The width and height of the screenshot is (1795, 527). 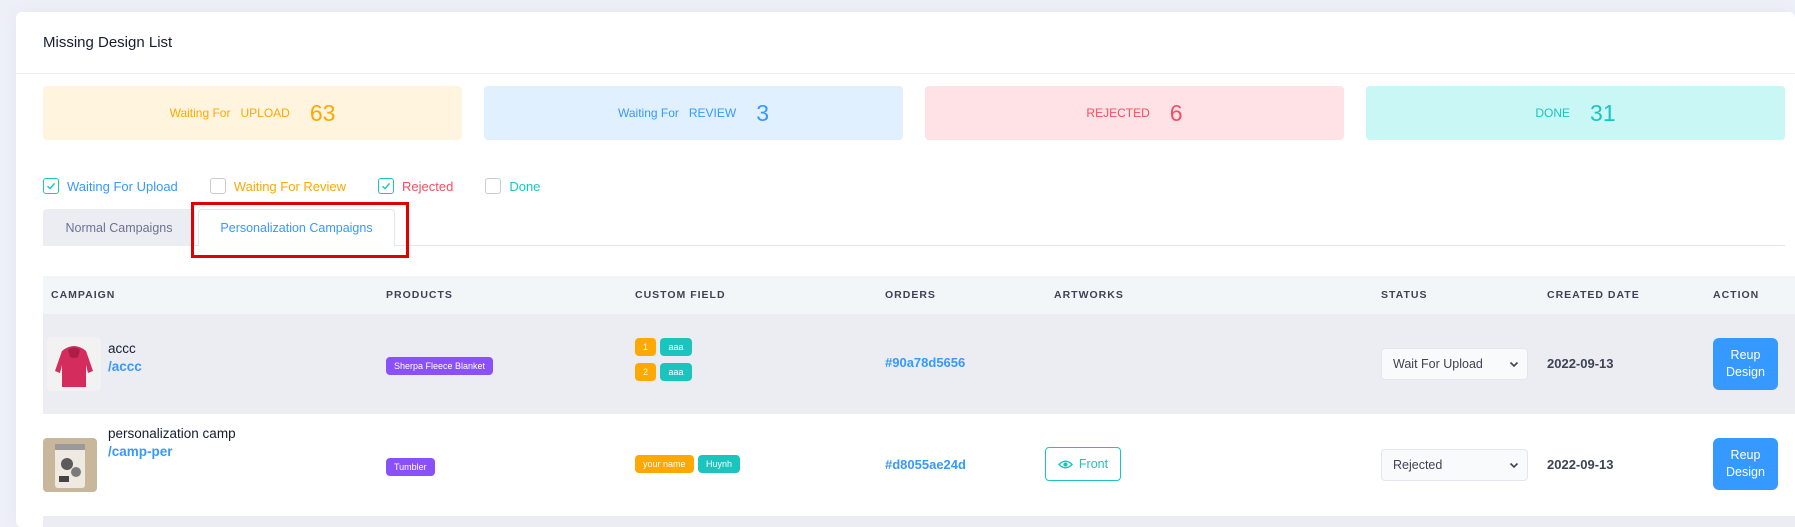 What do you see at coordinates (119, 227) in the screenshot?
I see `tab-normal-campaigns: Normal Campaigns` at bounding box center [119, 227].